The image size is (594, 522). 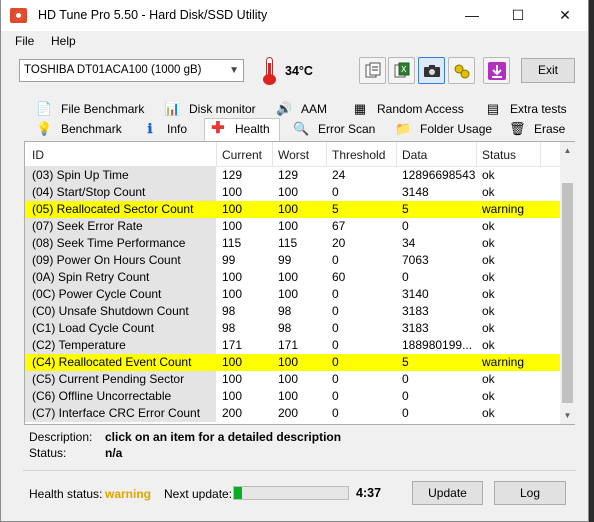 I want to click on table-row: (C0) Unsafe Shutdown Count 98 98 0 3183 ok, so click(x=292, y=311).